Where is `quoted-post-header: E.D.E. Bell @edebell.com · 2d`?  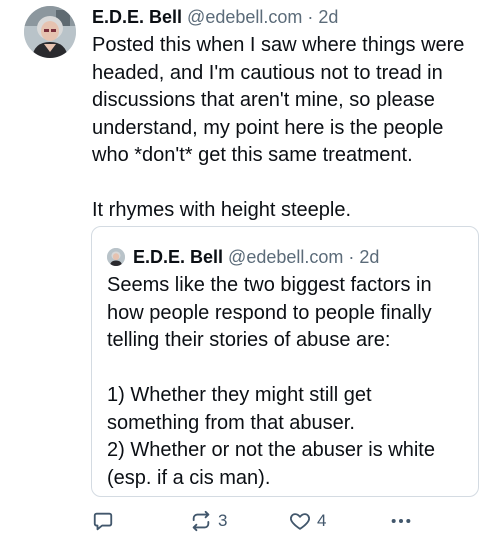
quoted-post-header: E.D.E. Bell @edebell.com · 2d is located at coordinates (243, 257).